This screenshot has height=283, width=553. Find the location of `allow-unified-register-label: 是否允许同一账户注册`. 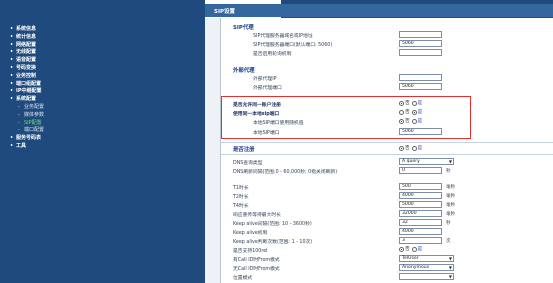

allow-unified-register-label: 是否允许同一账户注册 is located at coordinates (257, 105).